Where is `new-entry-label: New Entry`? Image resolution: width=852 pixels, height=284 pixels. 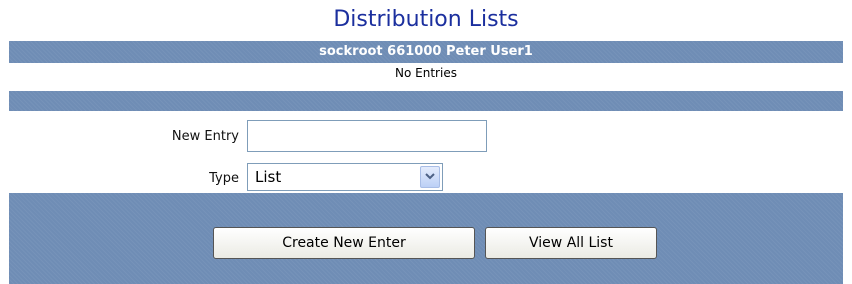
new-entry-label: New Entry is located at coordinates (205, 136).